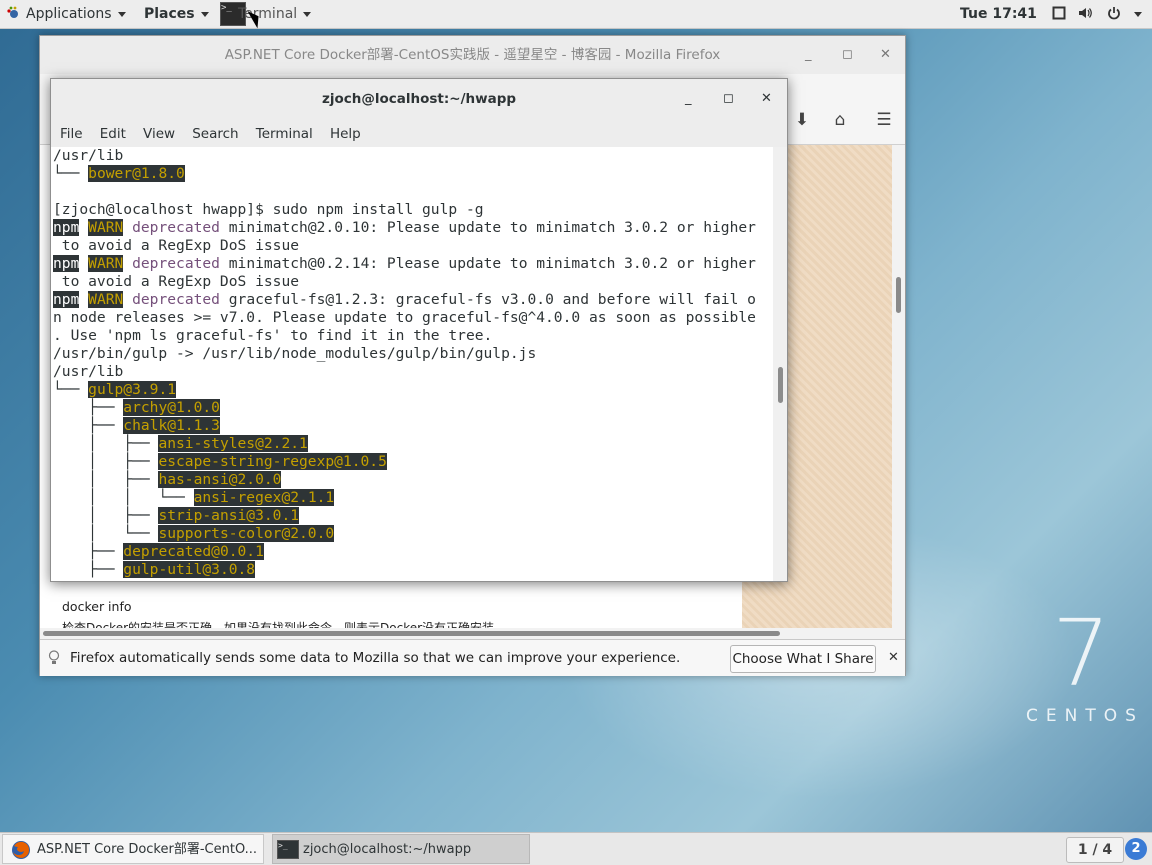 This screenshot has width=1152, height=865. I want to click on terminal-line: └── bower@1.8.0, so click(119, 174).